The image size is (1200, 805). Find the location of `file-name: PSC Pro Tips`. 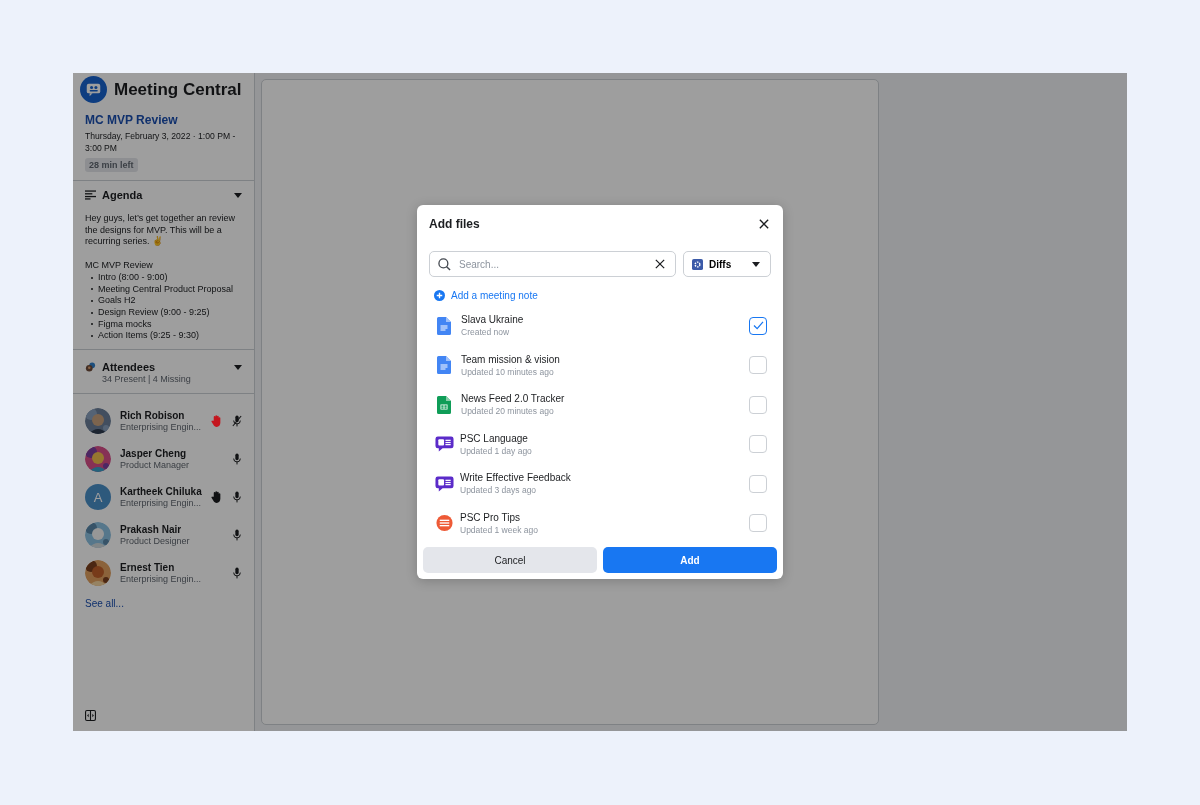

file-name: PSC Pro Tips is located at coordinates (491, 517).